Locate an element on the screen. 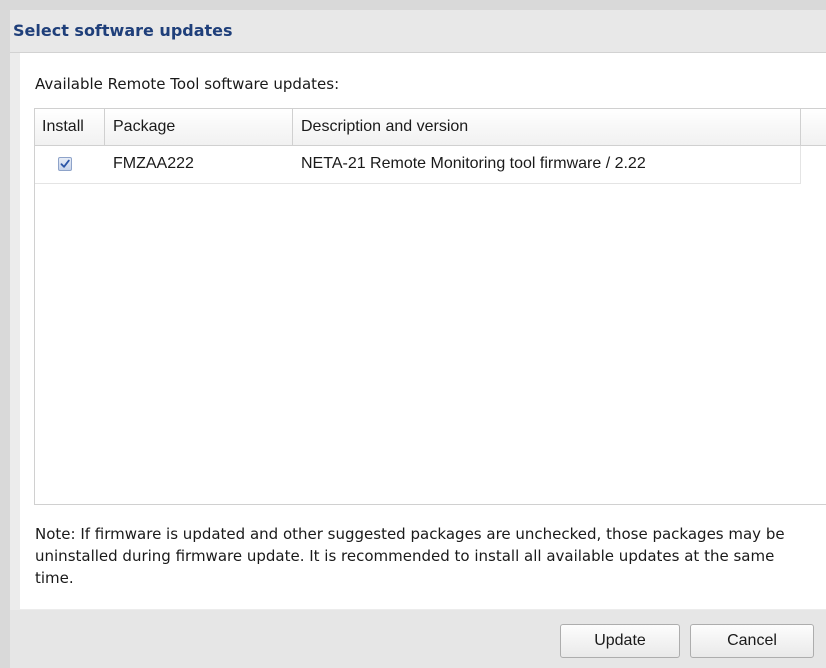 This screenshot has height=668, width=826. dialog-footer: Update Cancel is located at coordinates (418, 639).